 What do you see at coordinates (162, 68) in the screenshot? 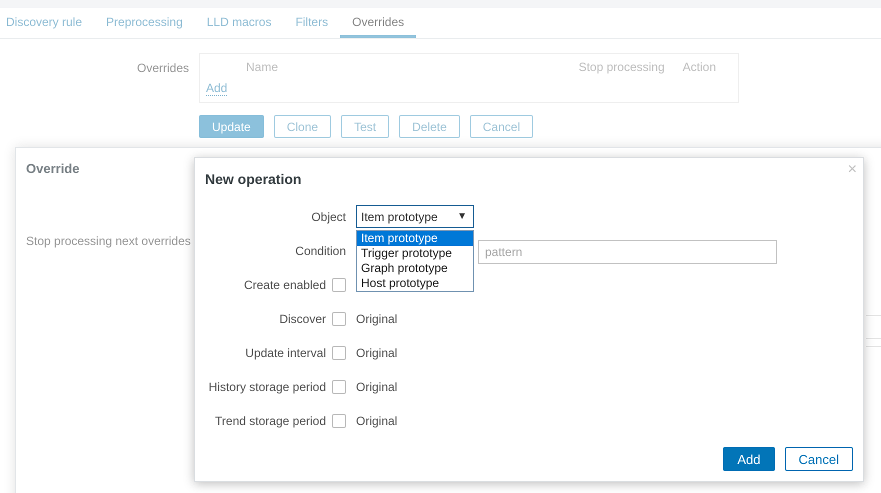
I see `field-label: Overrides` at bounding box center [162, 68].